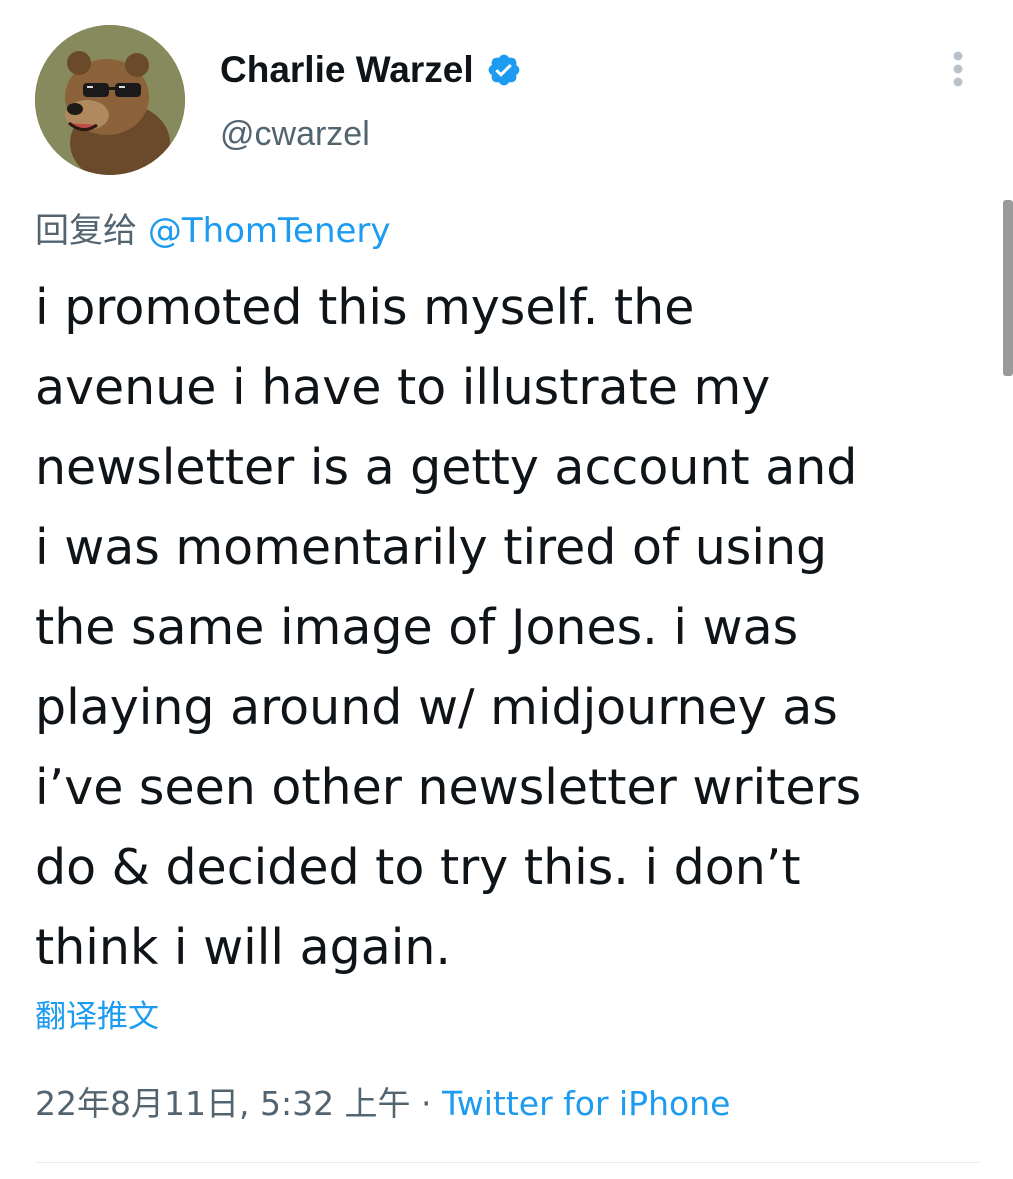 The height and width of the screenshot is (1179, 1013). I want to click on more-options-icon, so click(958, 69).